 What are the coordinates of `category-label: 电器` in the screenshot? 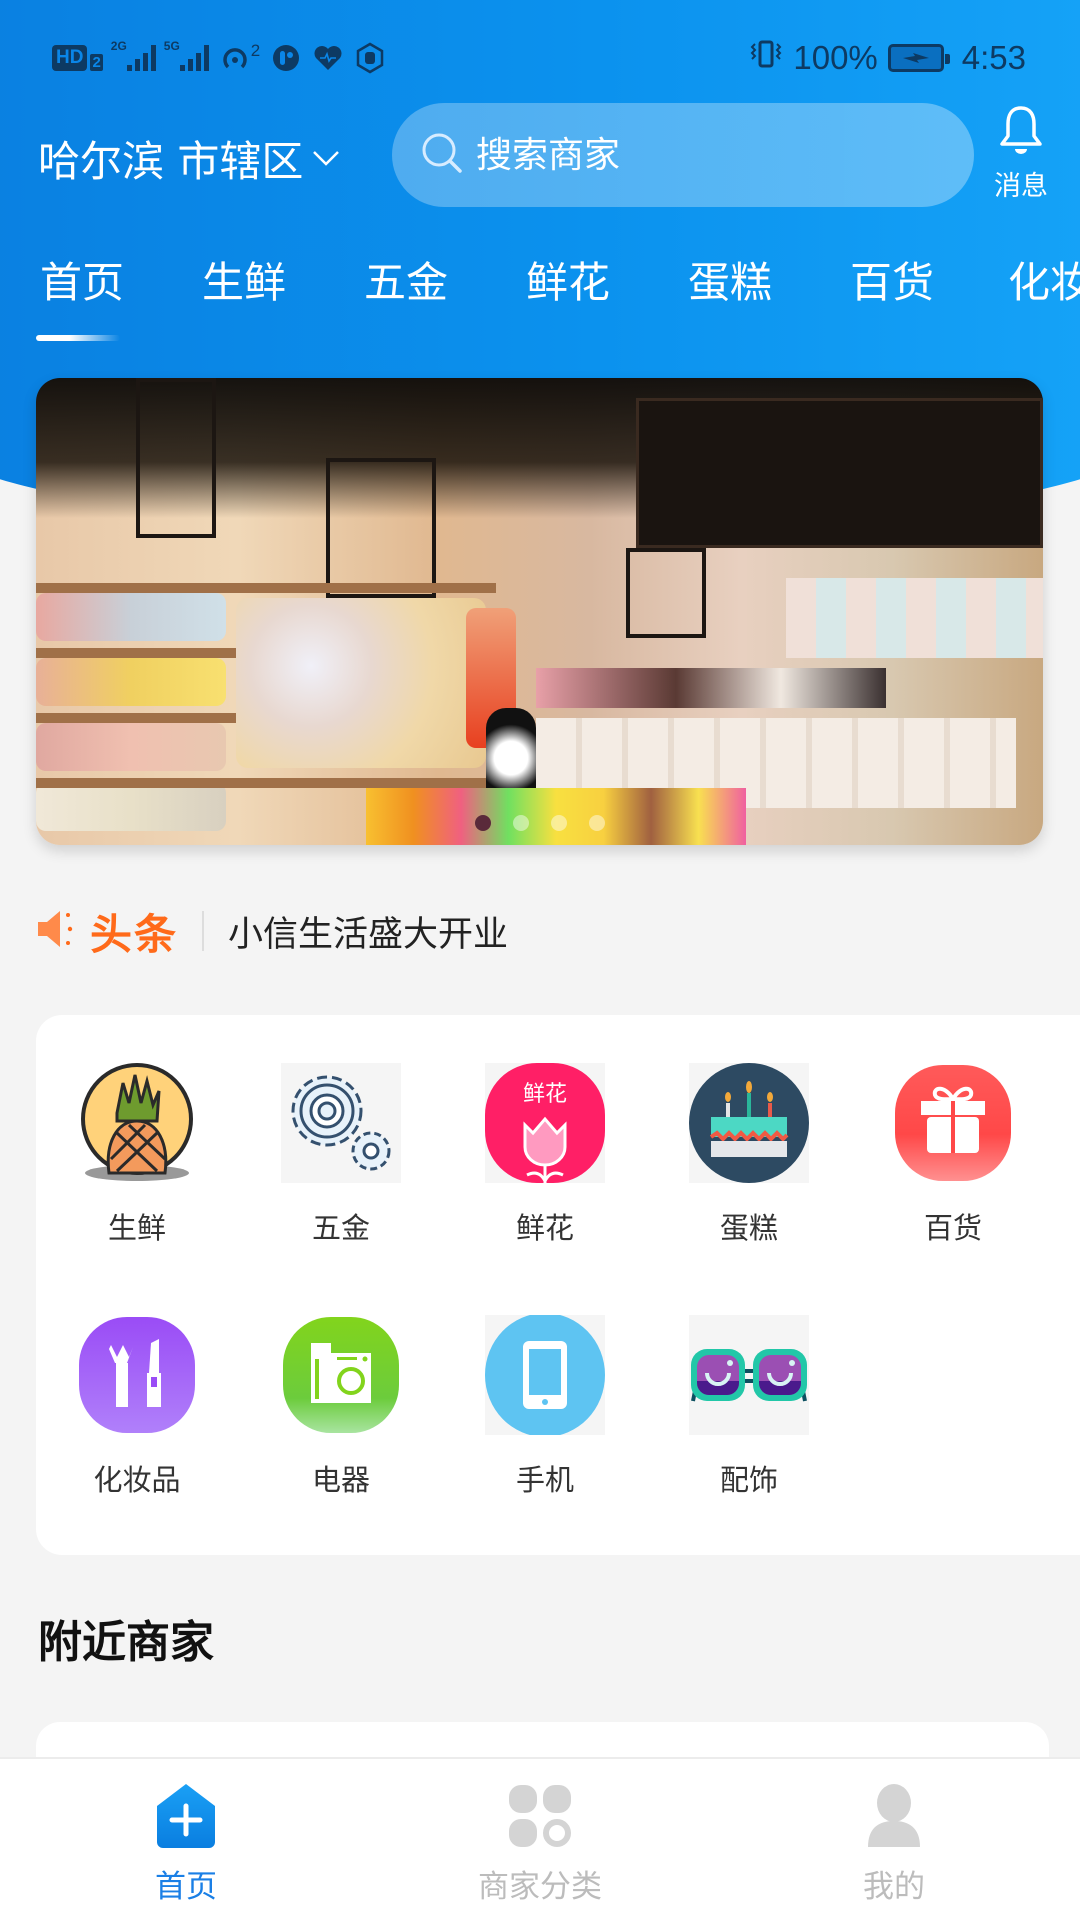 It's located at (340, 1480).